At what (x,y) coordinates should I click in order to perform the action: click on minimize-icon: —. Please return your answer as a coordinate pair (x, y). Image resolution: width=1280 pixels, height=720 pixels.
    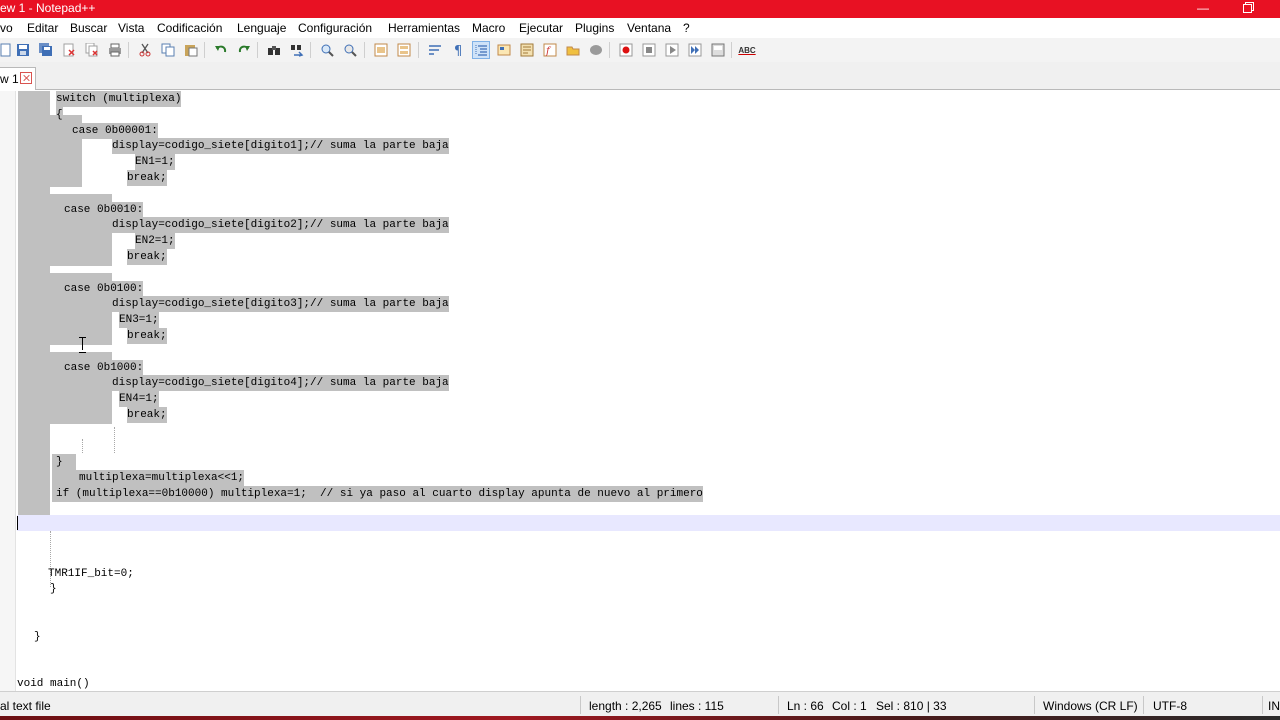
    Looking at the image, I should click on (1203, 8).